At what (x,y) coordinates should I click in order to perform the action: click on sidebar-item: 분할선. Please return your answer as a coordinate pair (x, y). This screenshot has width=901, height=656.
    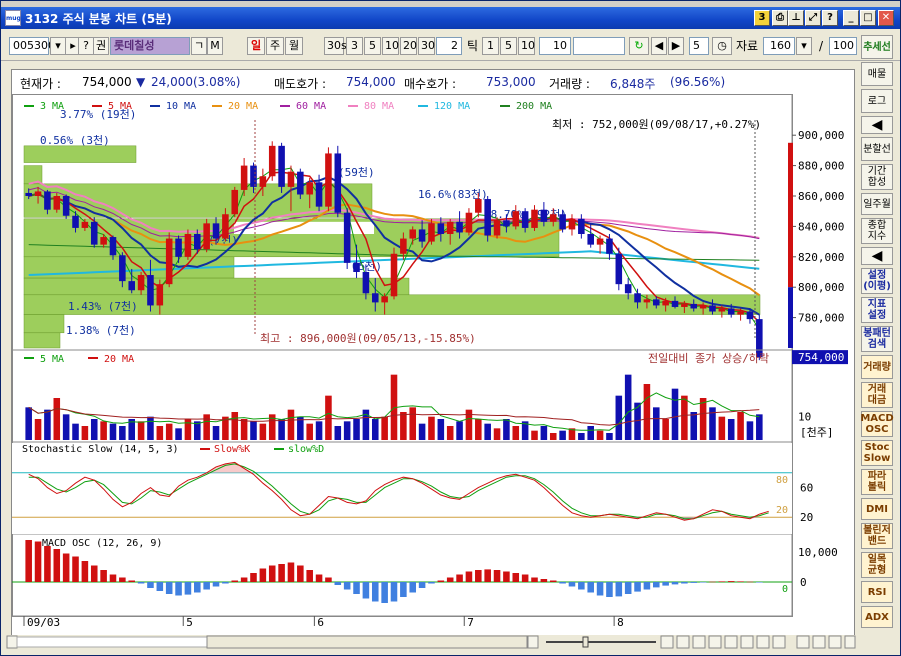
    Looking at the image, I should click on (877, 149).